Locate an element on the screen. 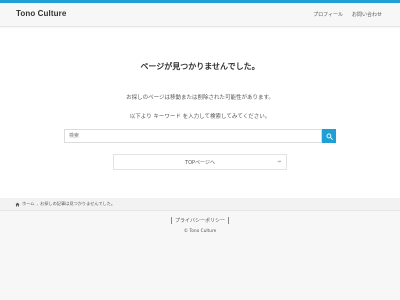  page-title: ページが見つかりませんでした。 is located at coordinates (200, 66).